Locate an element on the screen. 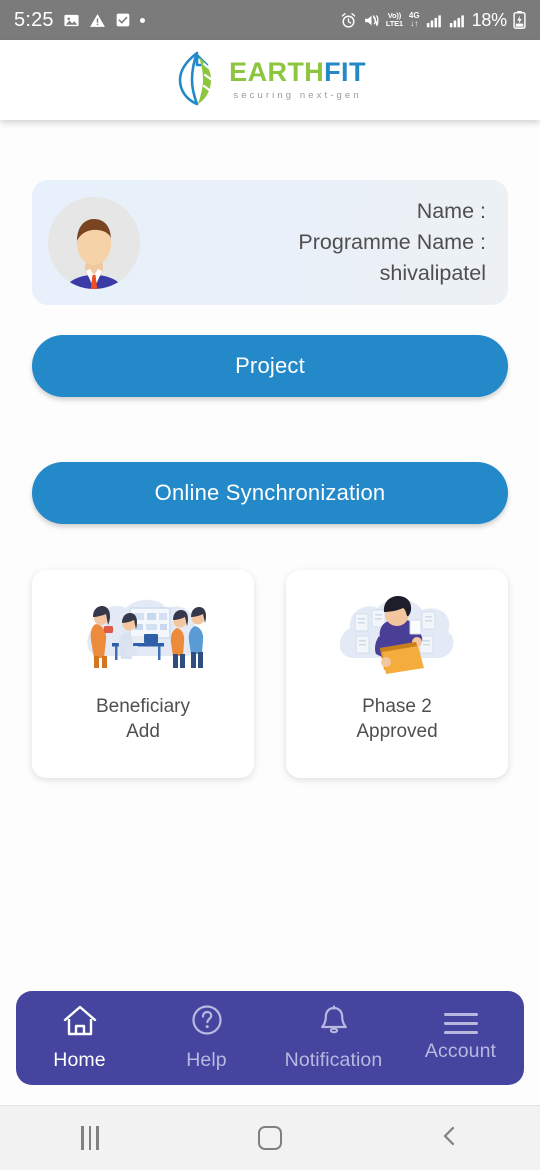 This screenshot has height=1170, width=540. programme-name-label: Programme Name : is located at coordinates (392, 242).